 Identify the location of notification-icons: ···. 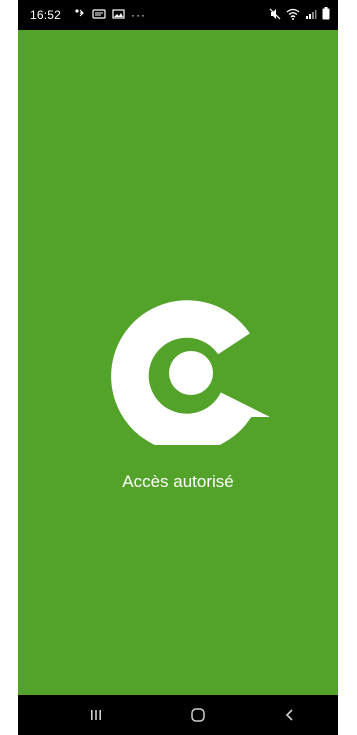
(110, 15).